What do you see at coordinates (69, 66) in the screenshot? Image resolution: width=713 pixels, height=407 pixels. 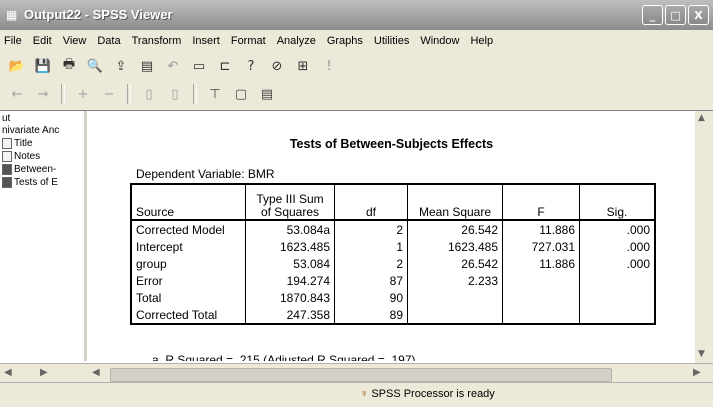 I see `print-icon: 🖶` at bounding box center [69, 66].